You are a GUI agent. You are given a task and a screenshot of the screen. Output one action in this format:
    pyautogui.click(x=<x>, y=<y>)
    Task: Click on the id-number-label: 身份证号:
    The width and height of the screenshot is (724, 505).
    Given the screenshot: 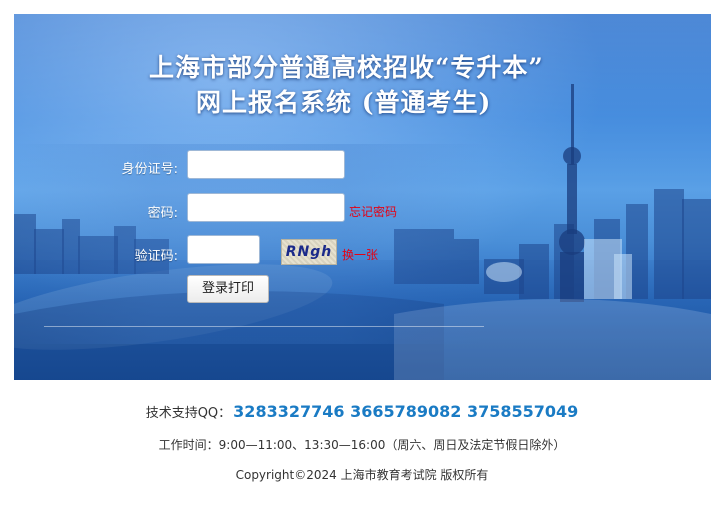 What is the action you would take?
    pyautogui.click(x=149, y=169)
    